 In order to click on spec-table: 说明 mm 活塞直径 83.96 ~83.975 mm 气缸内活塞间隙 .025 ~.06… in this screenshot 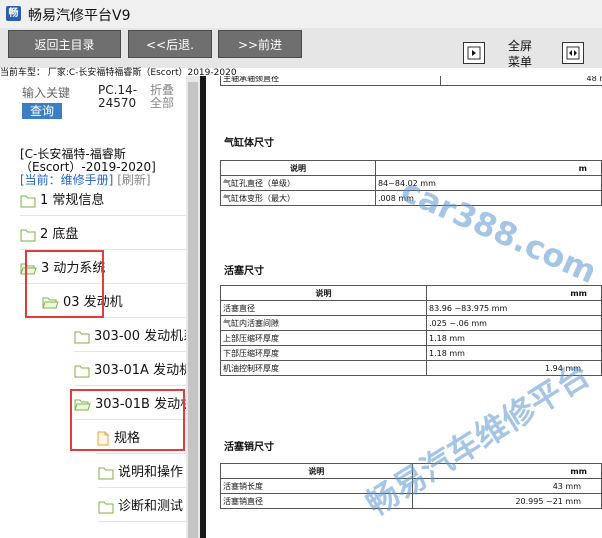, I will do `click(411, 330)`.